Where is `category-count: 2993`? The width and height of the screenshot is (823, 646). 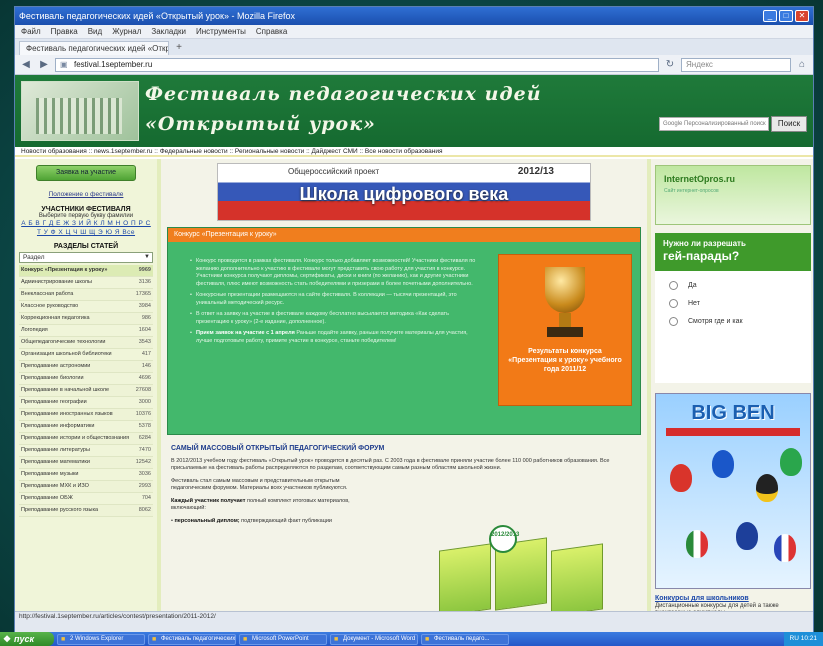 category-count: 2993 is located at coordinates (144, 486).